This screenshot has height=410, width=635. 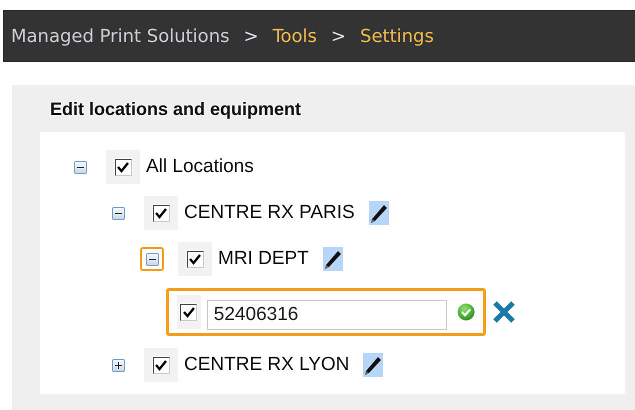 I want to click on collapse-toggle, so click(x=152, y=259).